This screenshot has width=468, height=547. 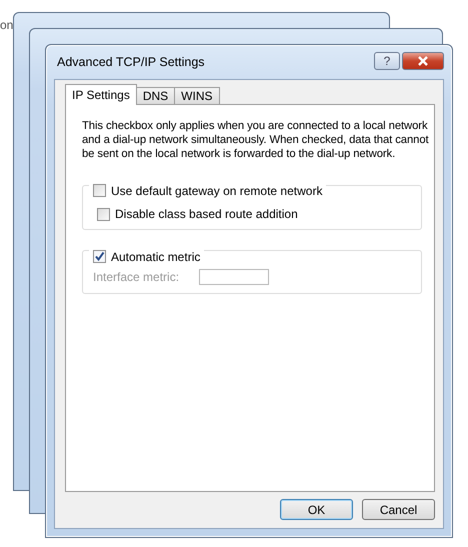 What do you see at coordinates (7, 25) in the screenshot?
I see `background-window-text: on` at bounding box center [7, 25].